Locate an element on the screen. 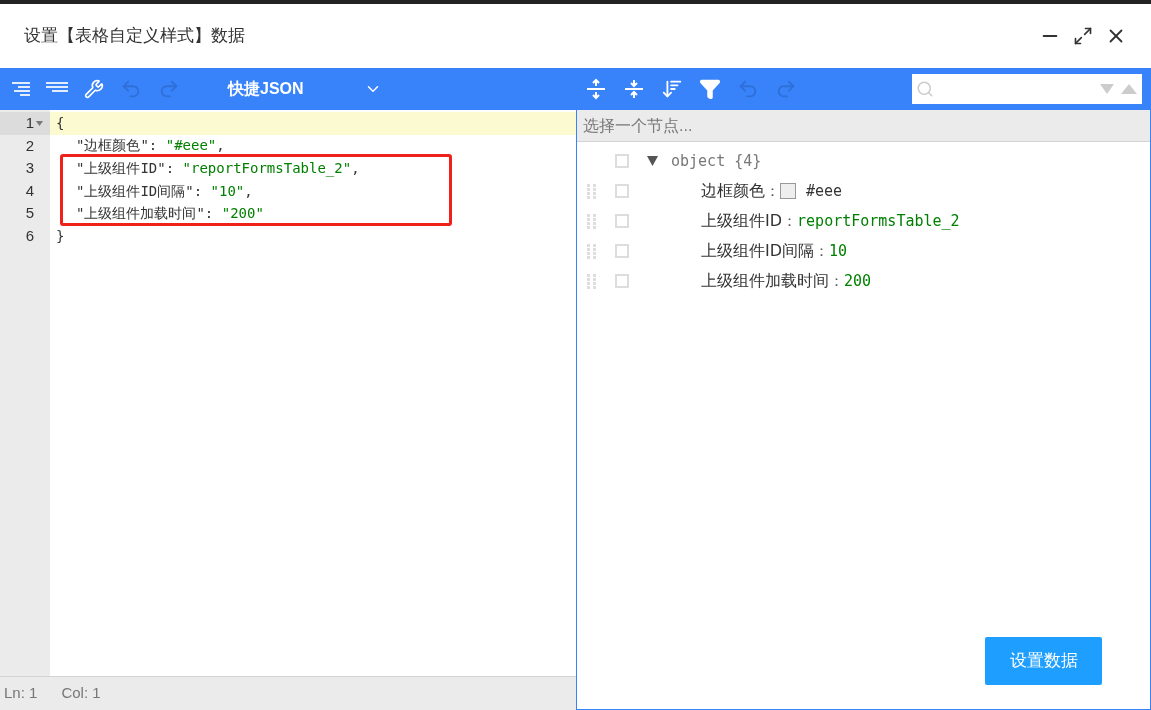 This screenshot has width=1151, height=710. tree-field-value: #eee is located at coordinates (824, 191).